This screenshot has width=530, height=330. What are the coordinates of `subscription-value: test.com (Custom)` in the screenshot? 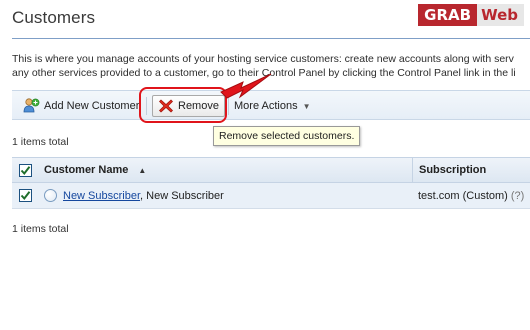 It's located at (463, 195).